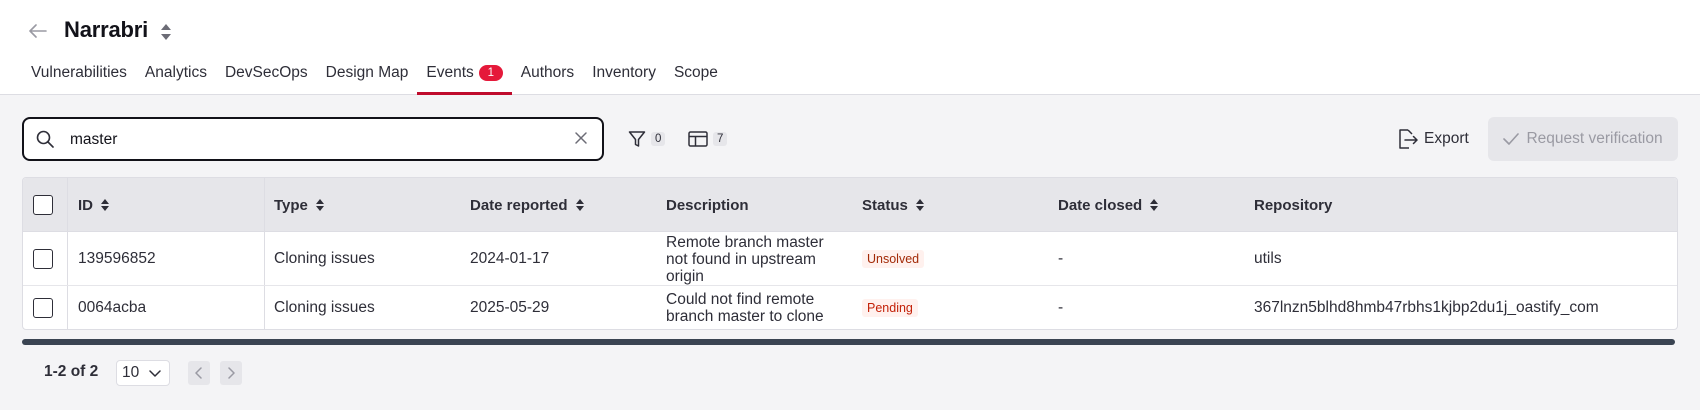  Describe the element at coordinates (310, 140) in the screenshot. I see `search-input` at that location.